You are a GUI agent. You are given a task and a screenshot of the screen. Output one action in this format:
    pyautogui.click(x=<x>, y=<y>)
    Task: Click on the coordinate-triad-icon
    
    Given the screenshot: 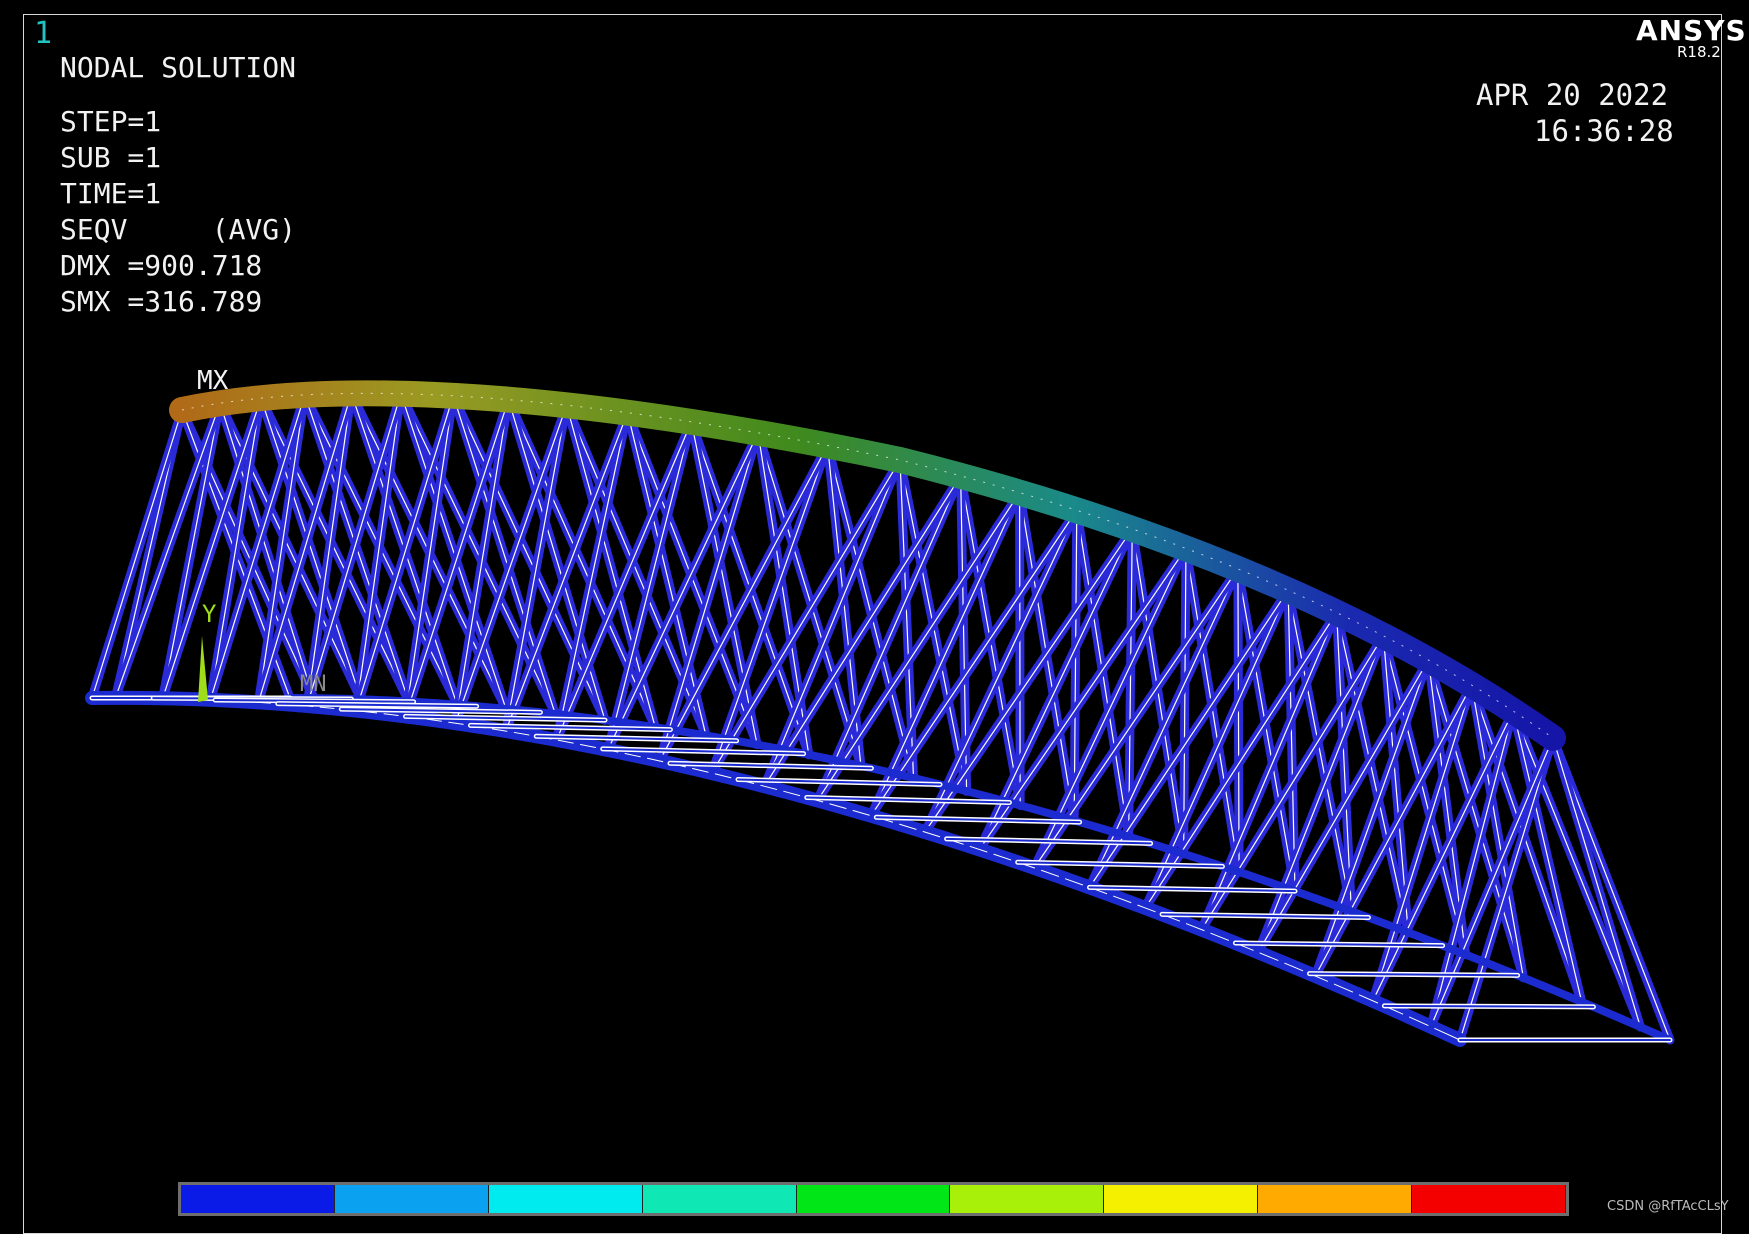 What is the action you would take?
    pyautogui.click(x=203, y=669)
    